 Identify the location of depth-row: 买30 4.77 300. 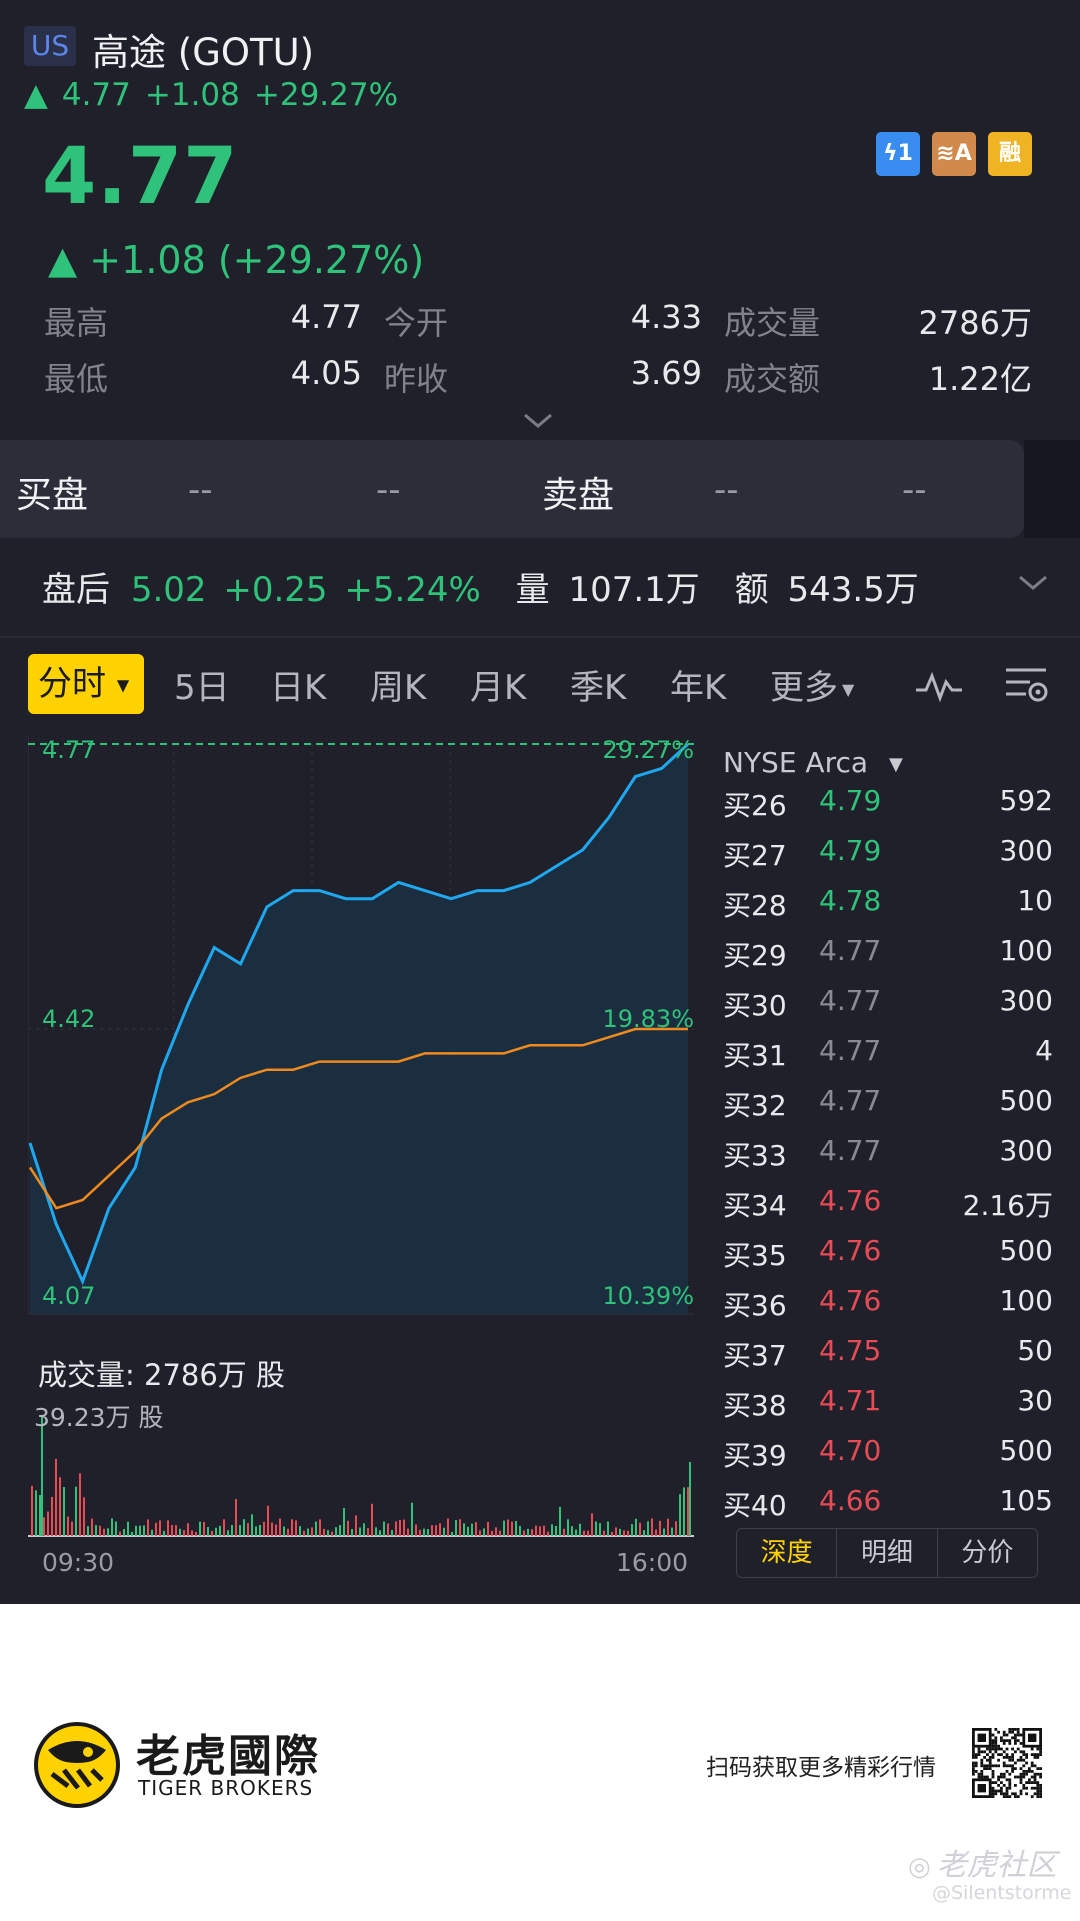
(888, 1009).